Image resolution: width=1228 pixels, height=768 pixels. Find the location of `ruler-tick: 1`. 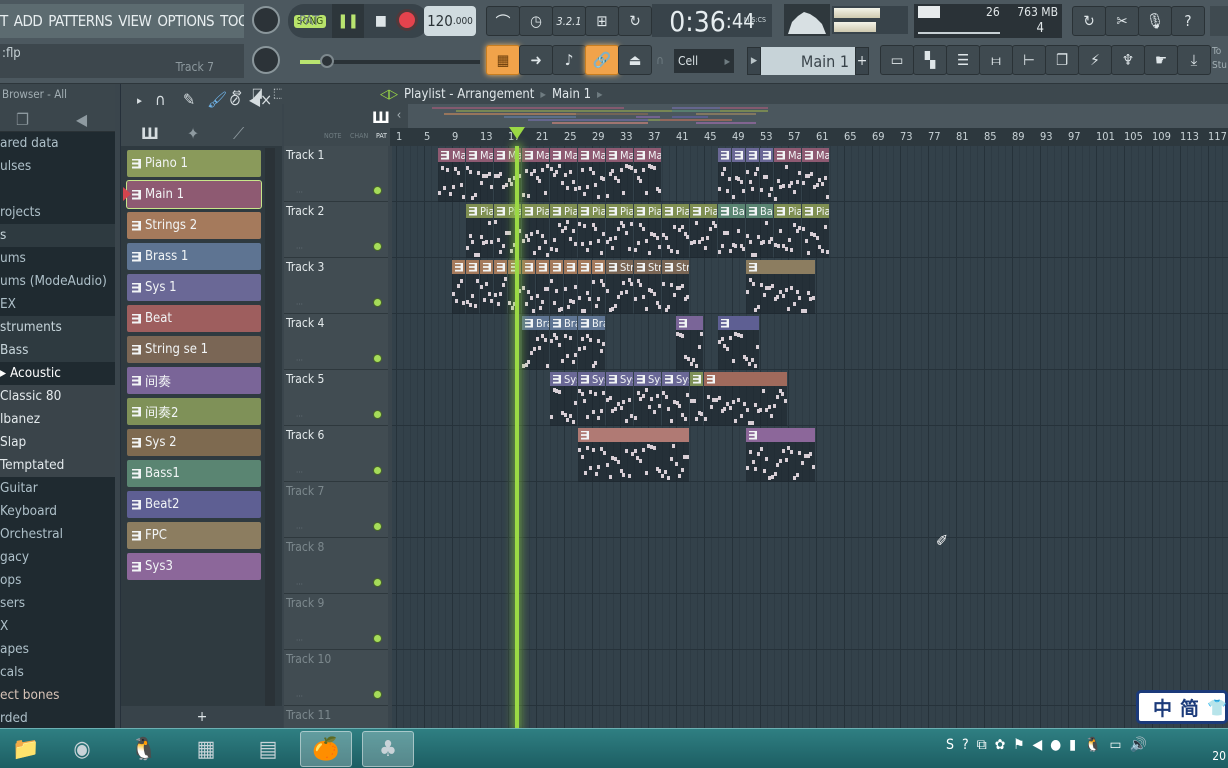

ruler-tick: 1 is located at coordinates (399, 136).